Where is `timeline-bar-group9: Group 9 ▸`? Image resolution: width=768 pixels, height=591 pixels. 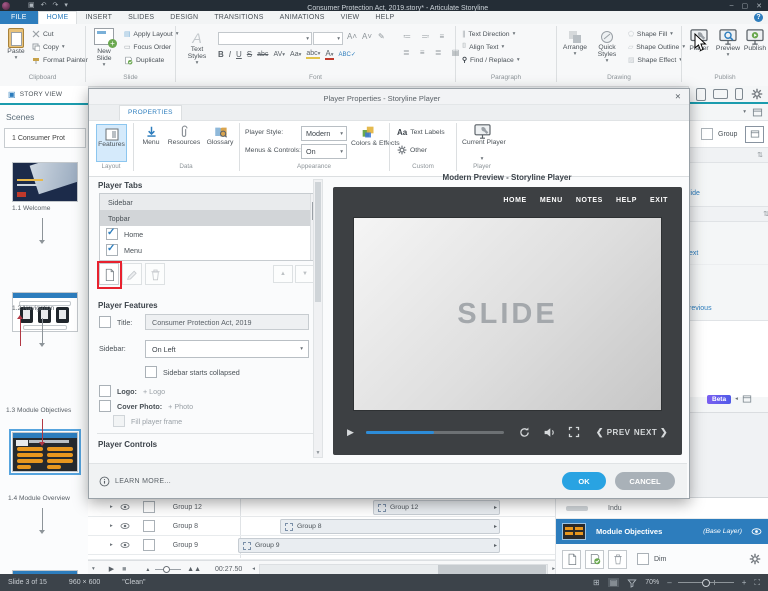
timeline-bar-group9: Group 9 ▸ is located at coordinates (369, 545).